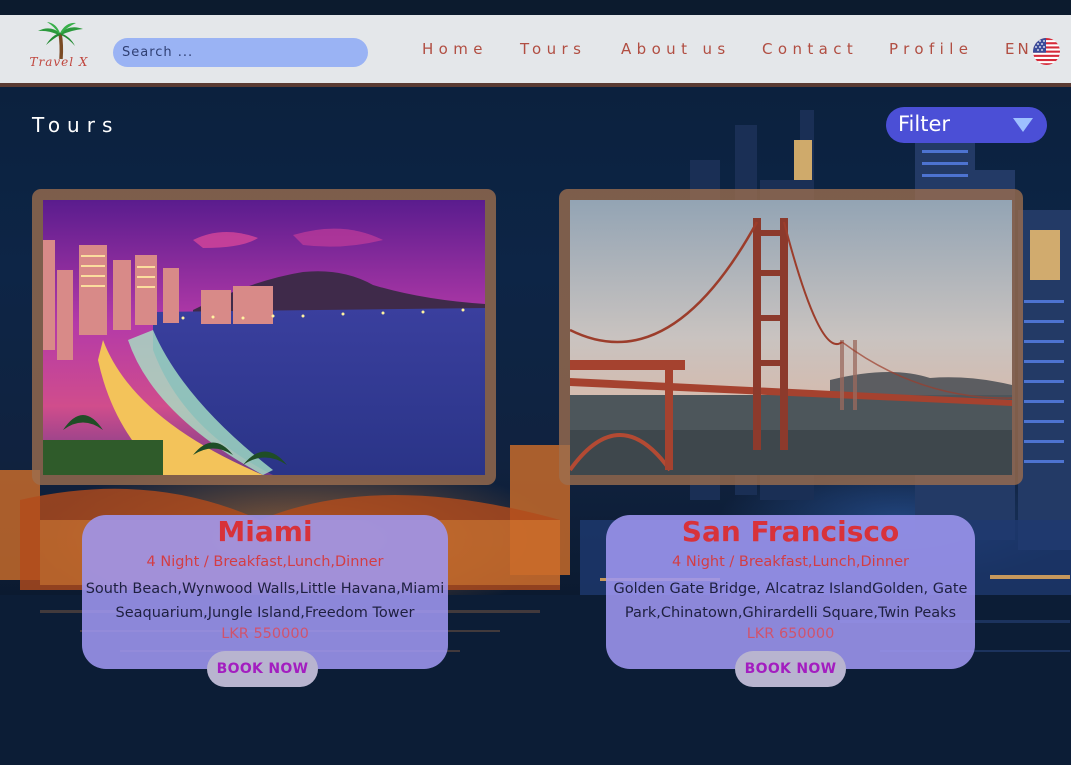  I want to click on tour-title: Miami, so click(265, 531).